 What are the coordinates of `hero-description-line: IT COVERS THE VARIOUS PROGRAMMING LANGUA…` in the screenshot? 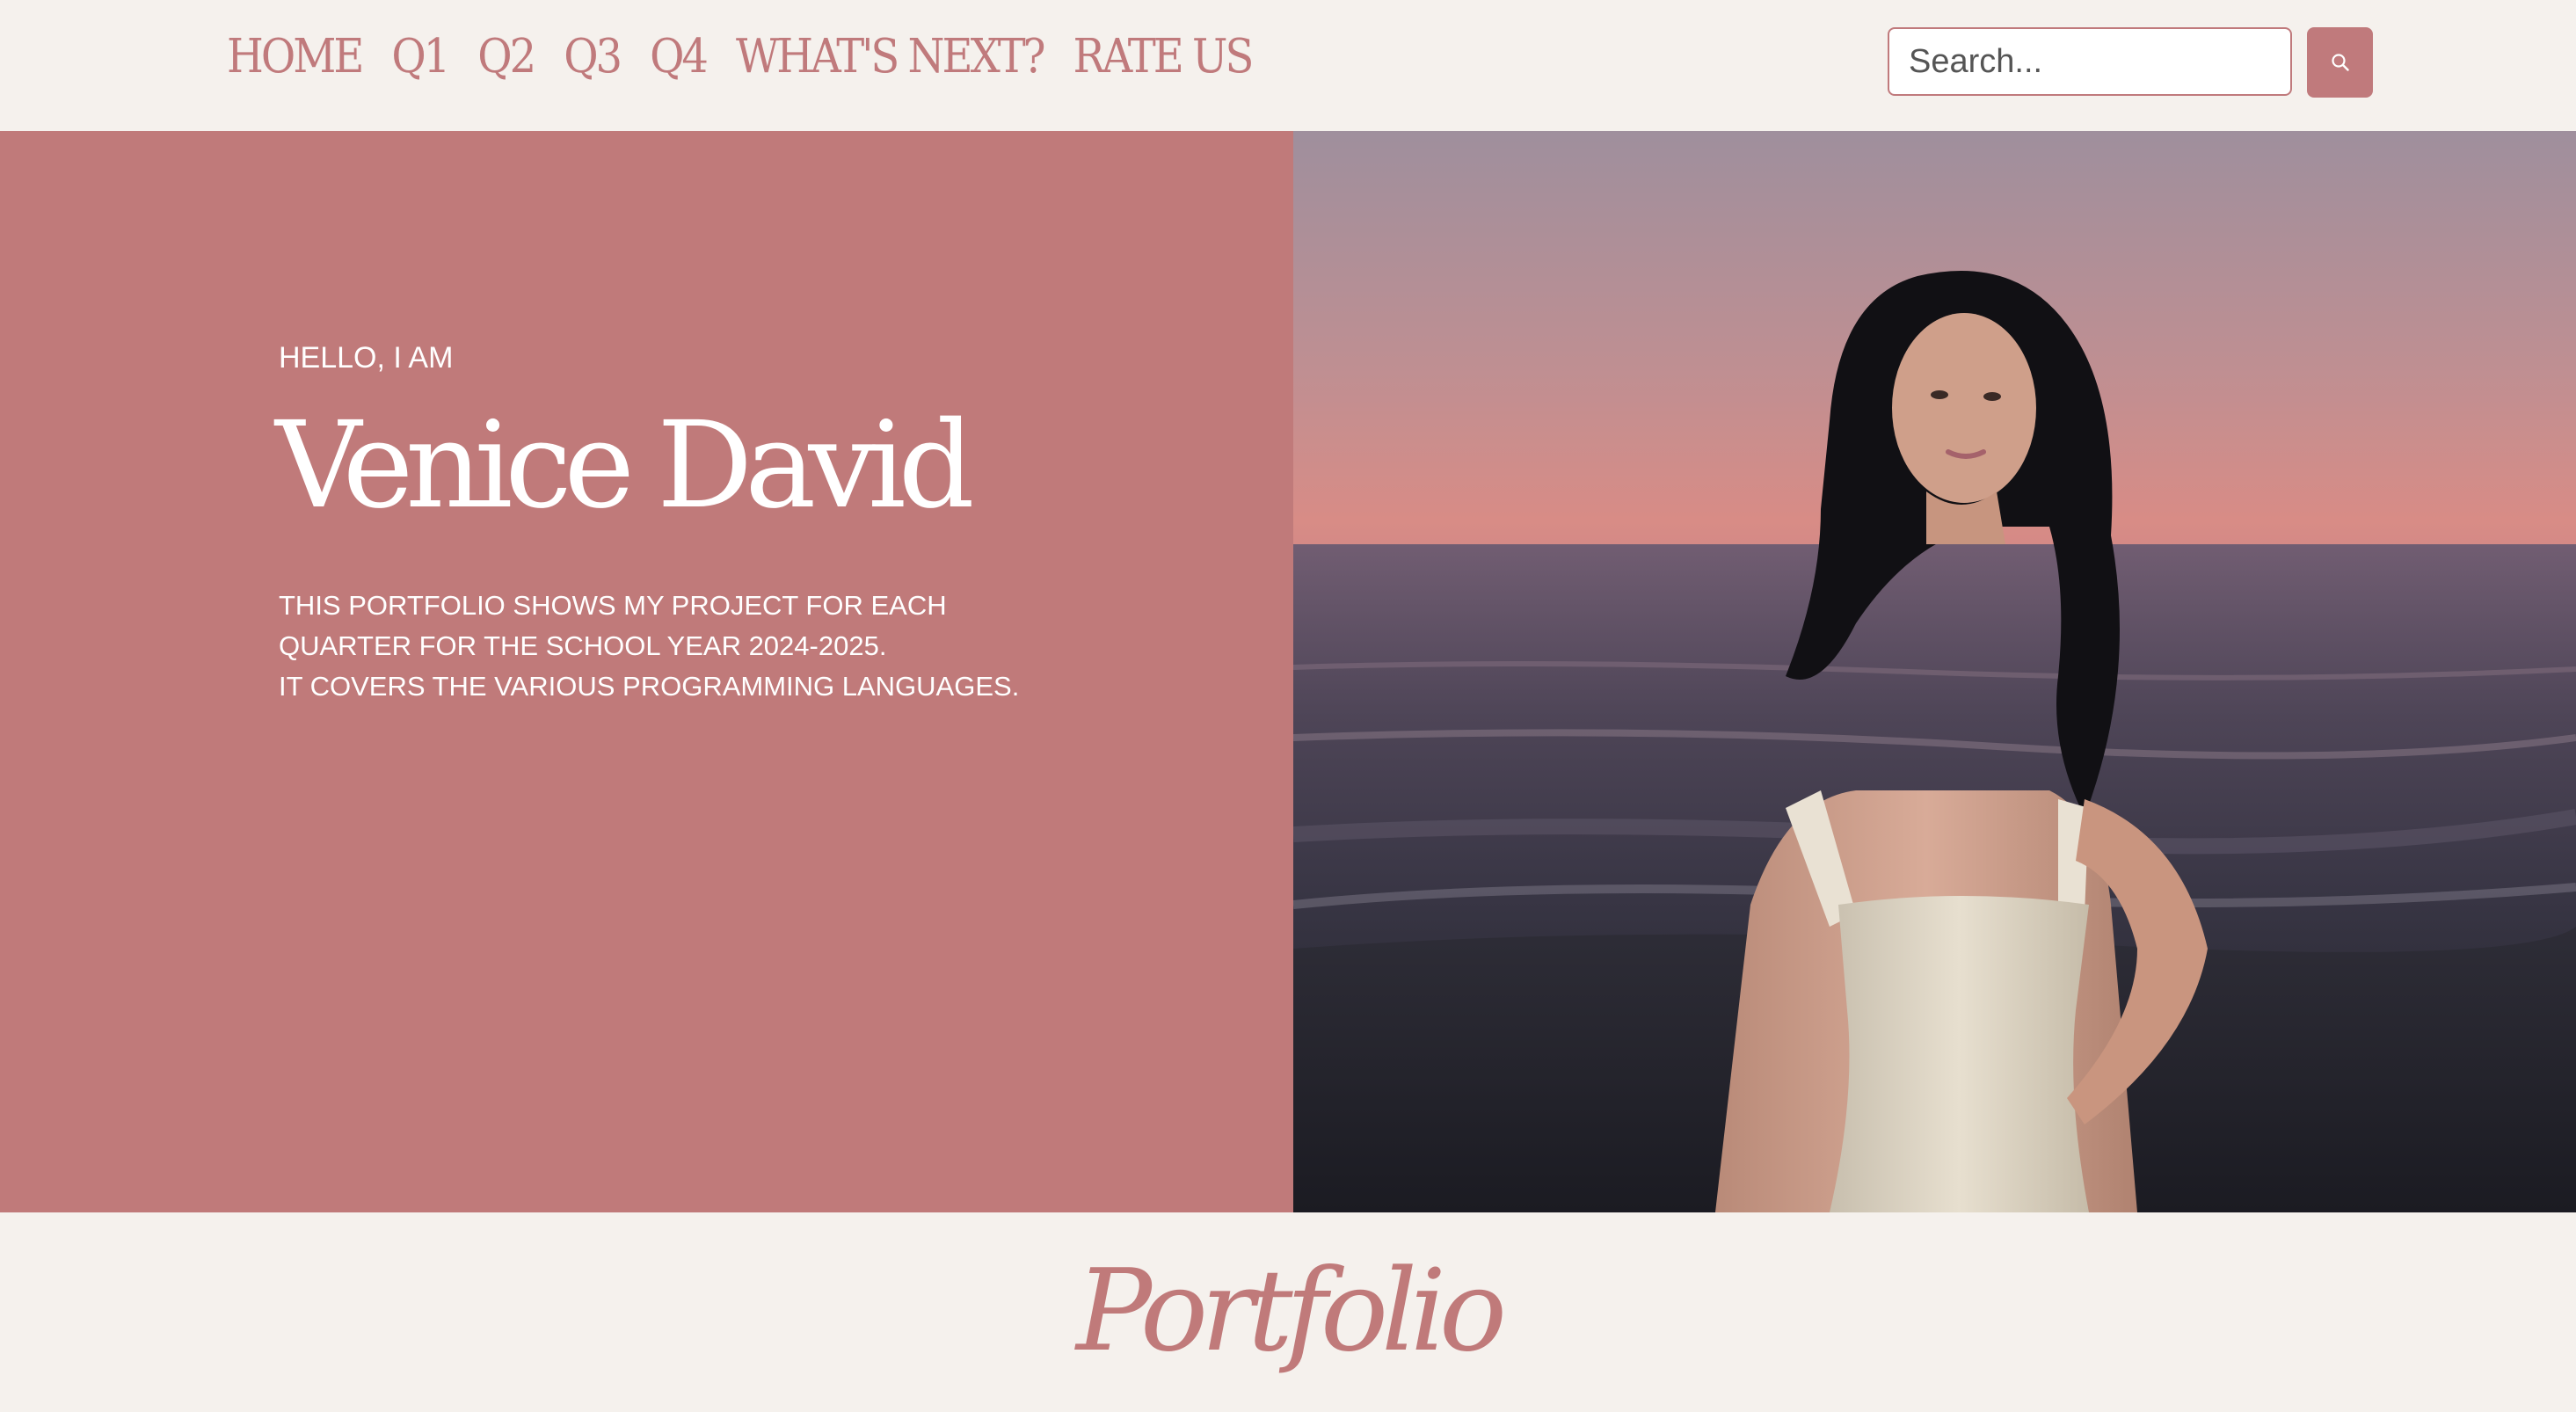 It's located at (649, 686).